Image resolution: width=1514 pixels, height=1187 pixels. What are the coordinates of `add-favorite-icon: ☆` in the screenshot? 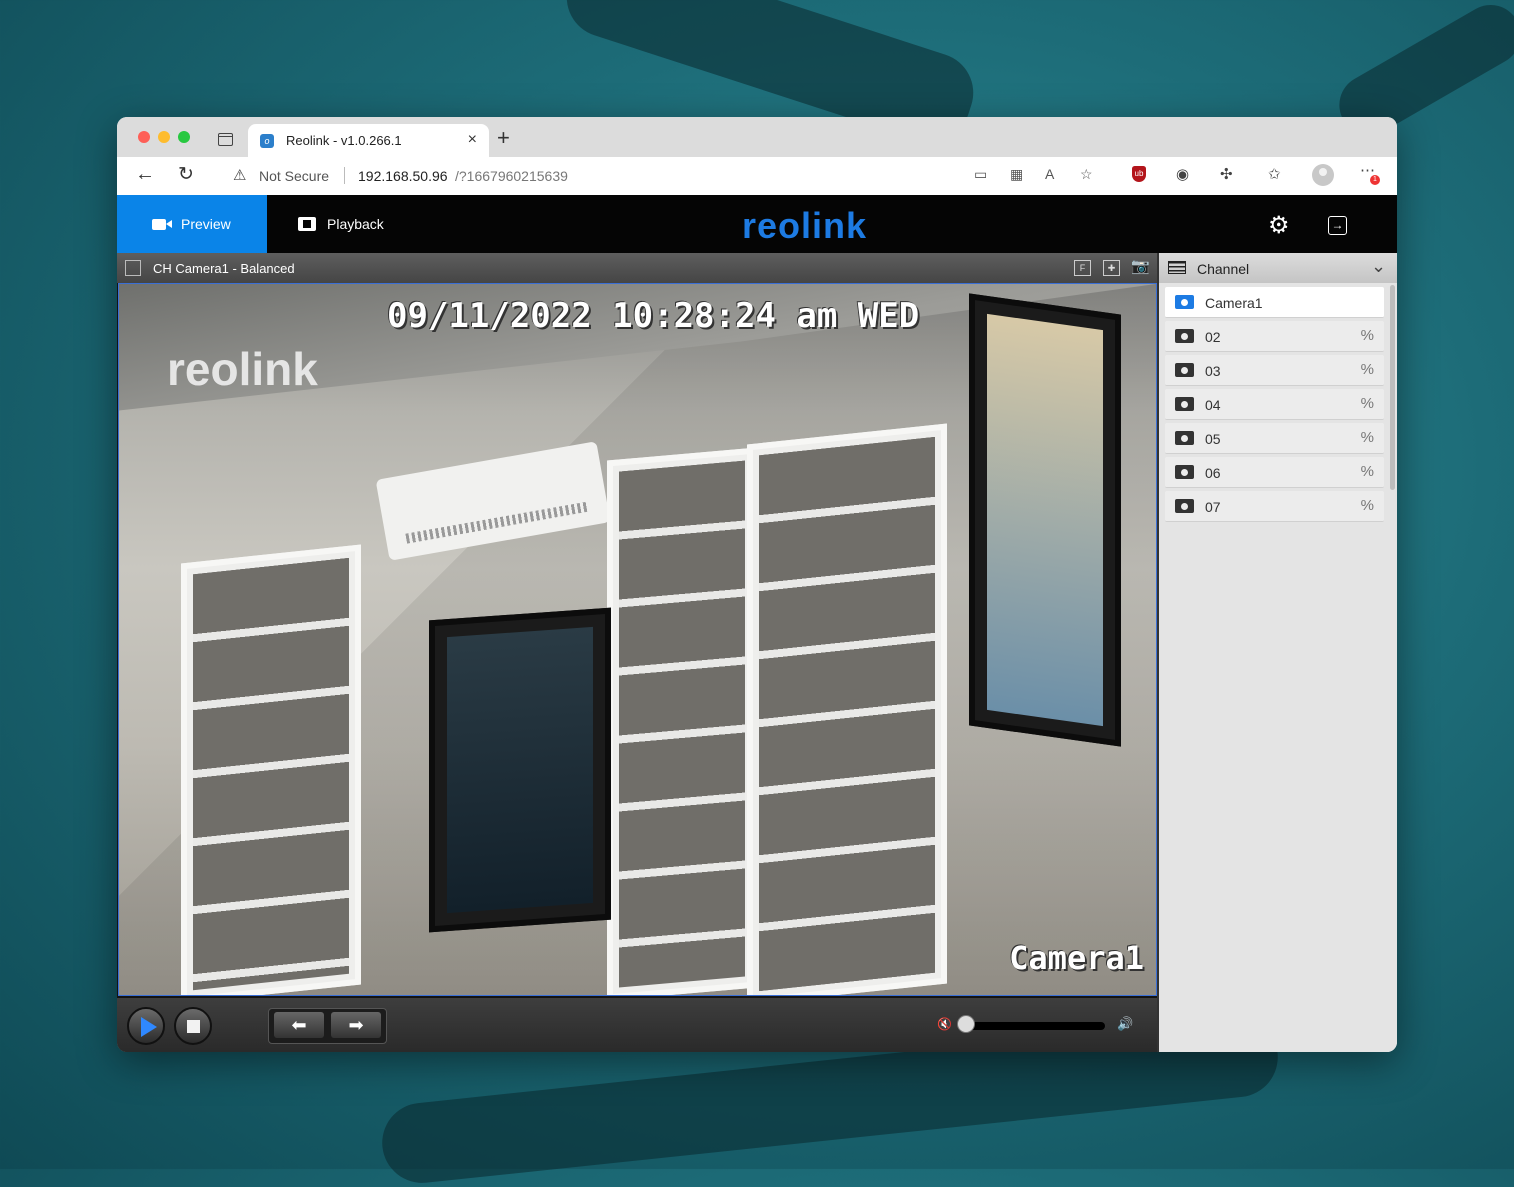 It's located at (1086, 174).